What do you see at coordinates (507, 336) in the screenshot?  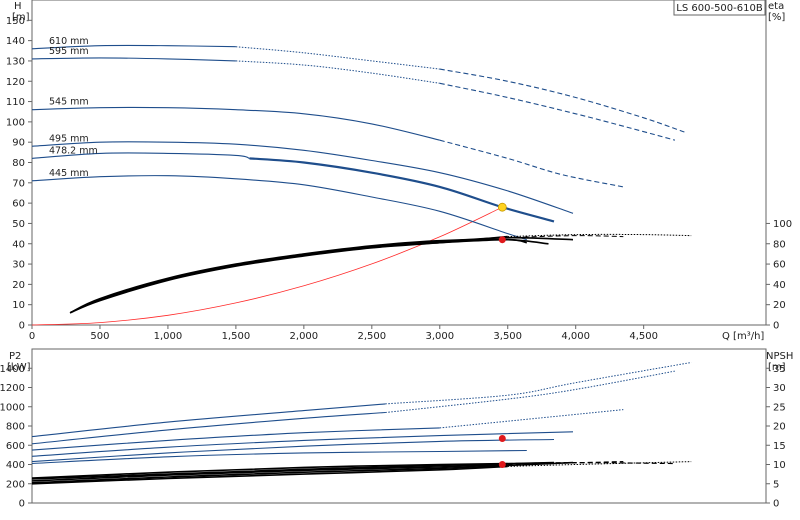 I see `x-tick-label: 3,500` at bounding box center [507, 336].